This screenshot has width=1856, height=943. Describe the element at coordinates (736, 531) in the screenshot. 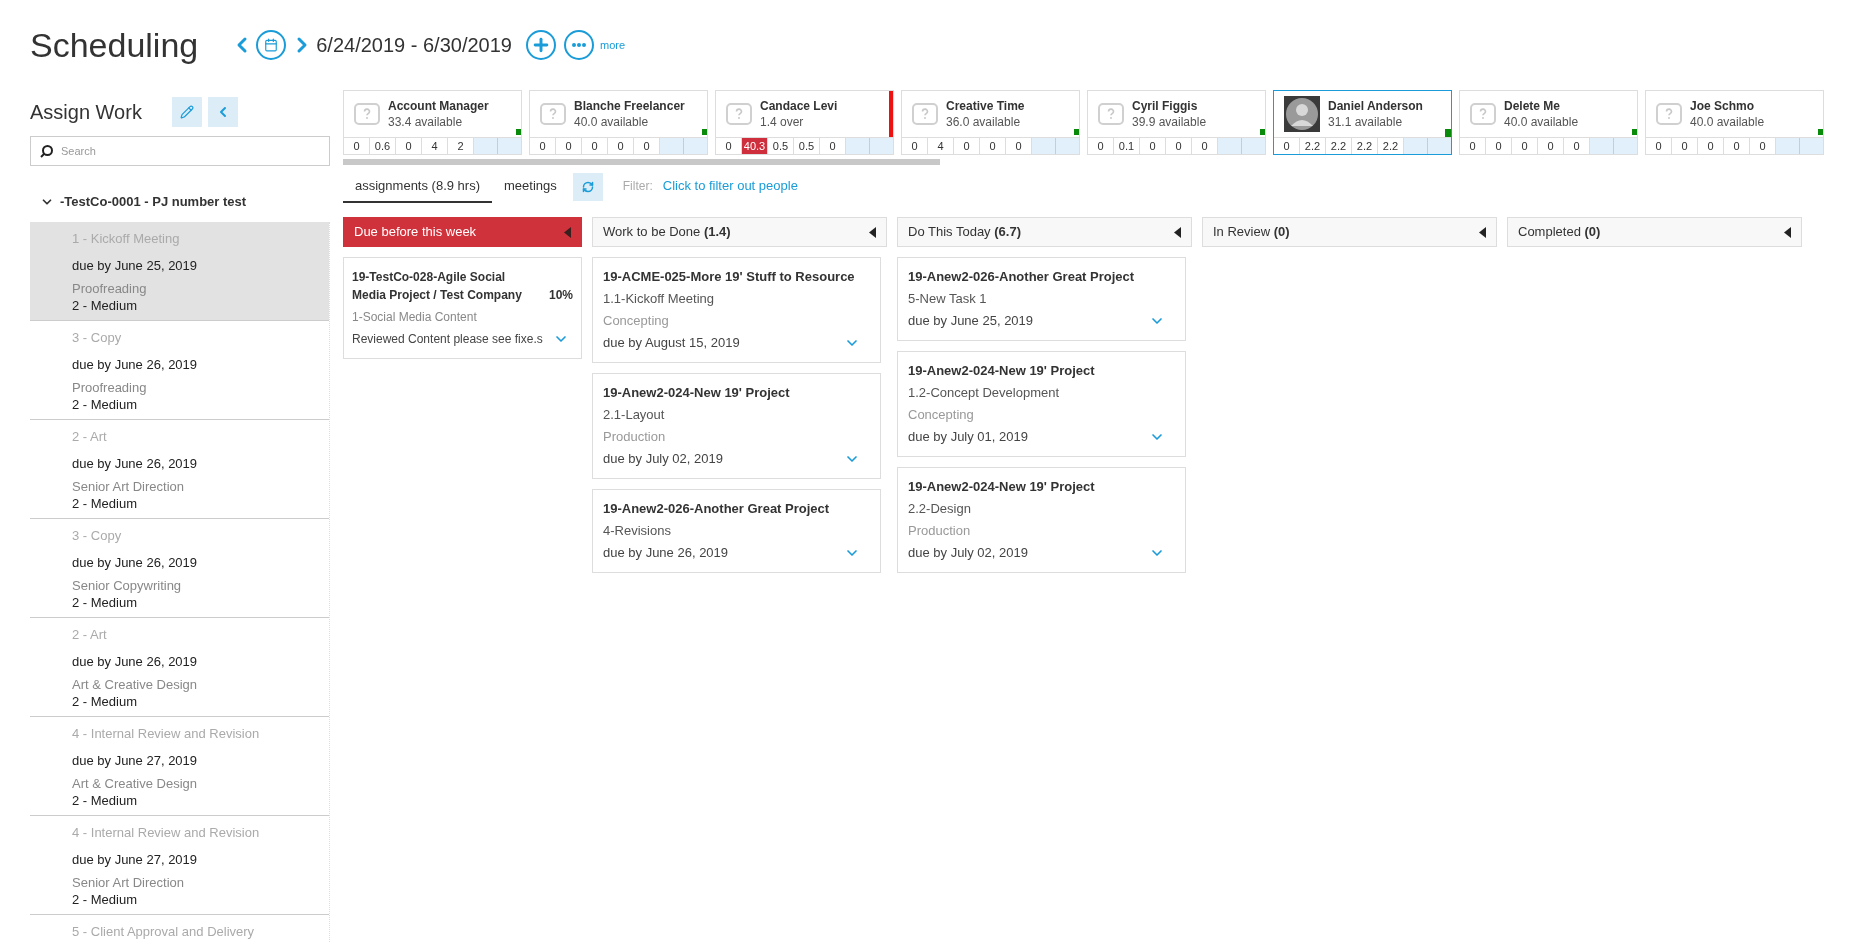

I see `assignment-card: 19-Anew2-026-Another Great Project 4-Revisions due by June 26, 2019` at that location.